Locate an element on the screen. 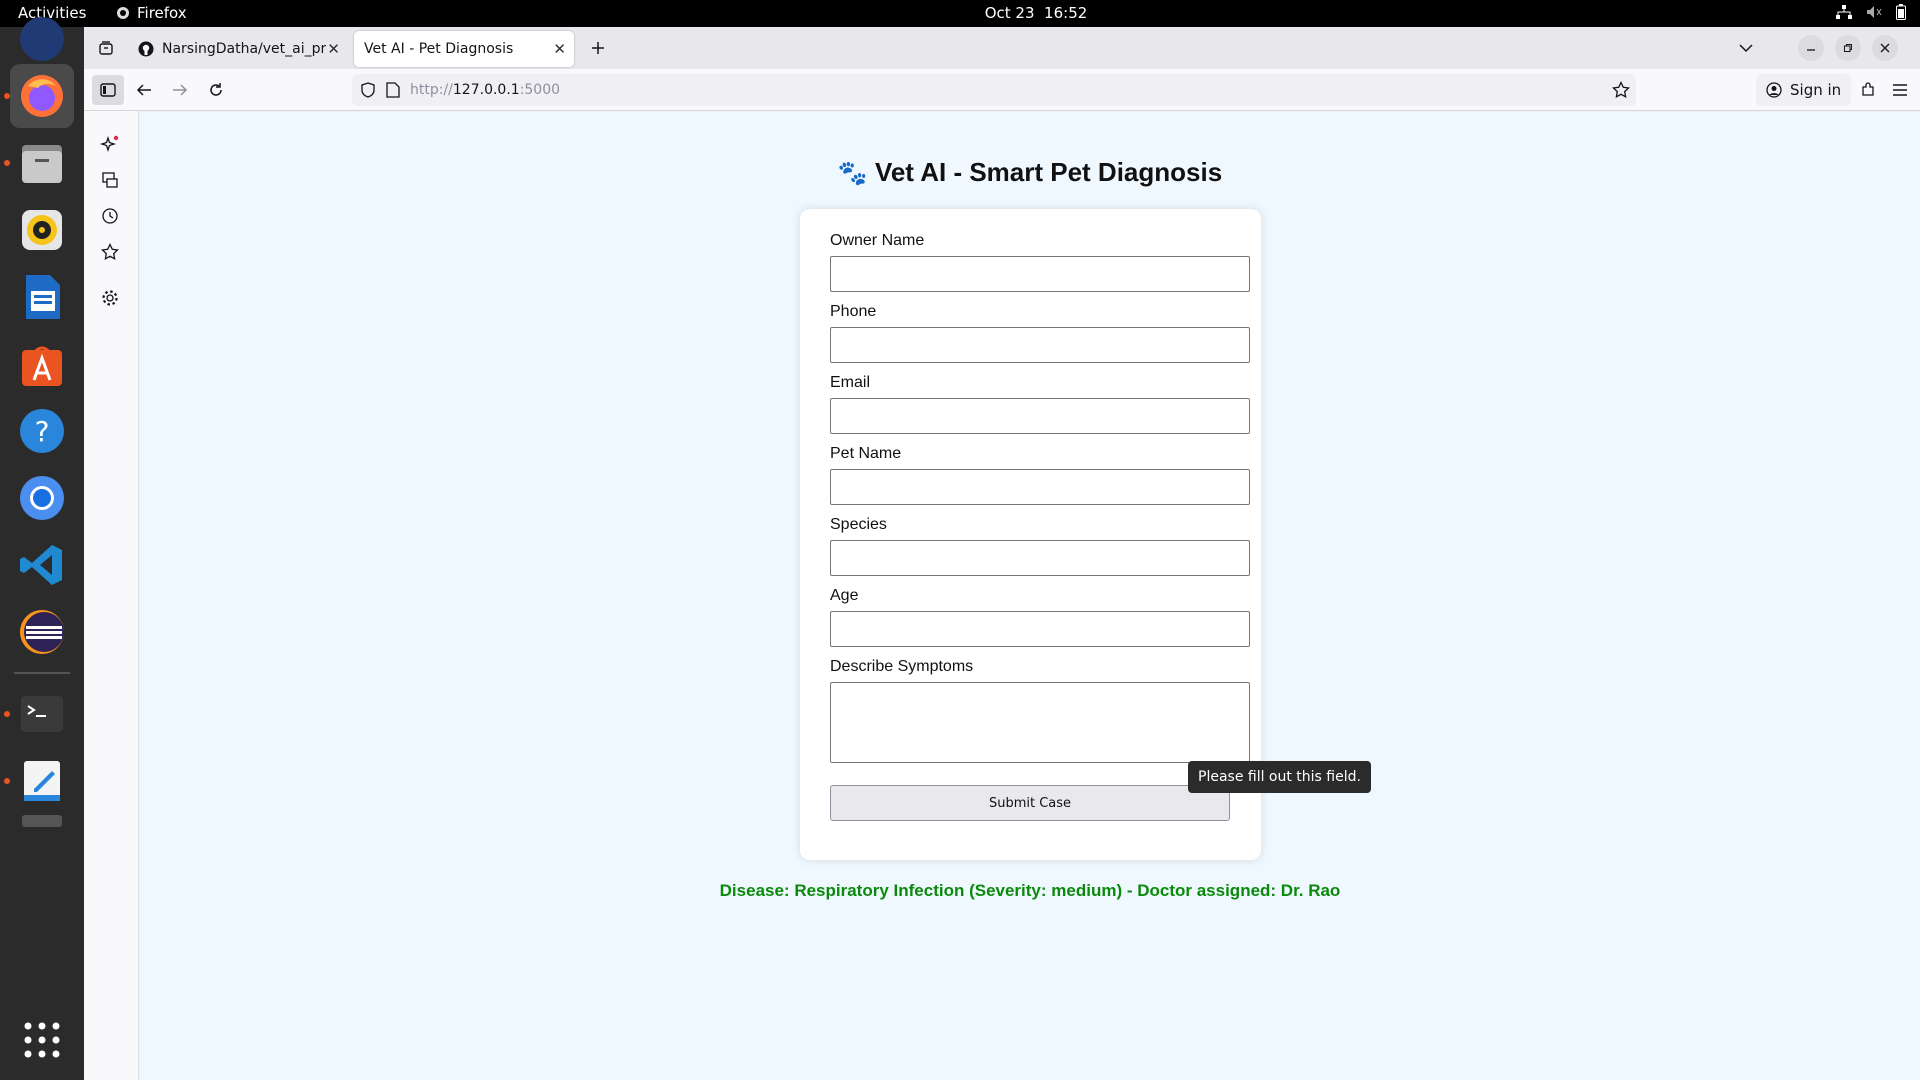  plus-icon is located at coordinates (598, 48).